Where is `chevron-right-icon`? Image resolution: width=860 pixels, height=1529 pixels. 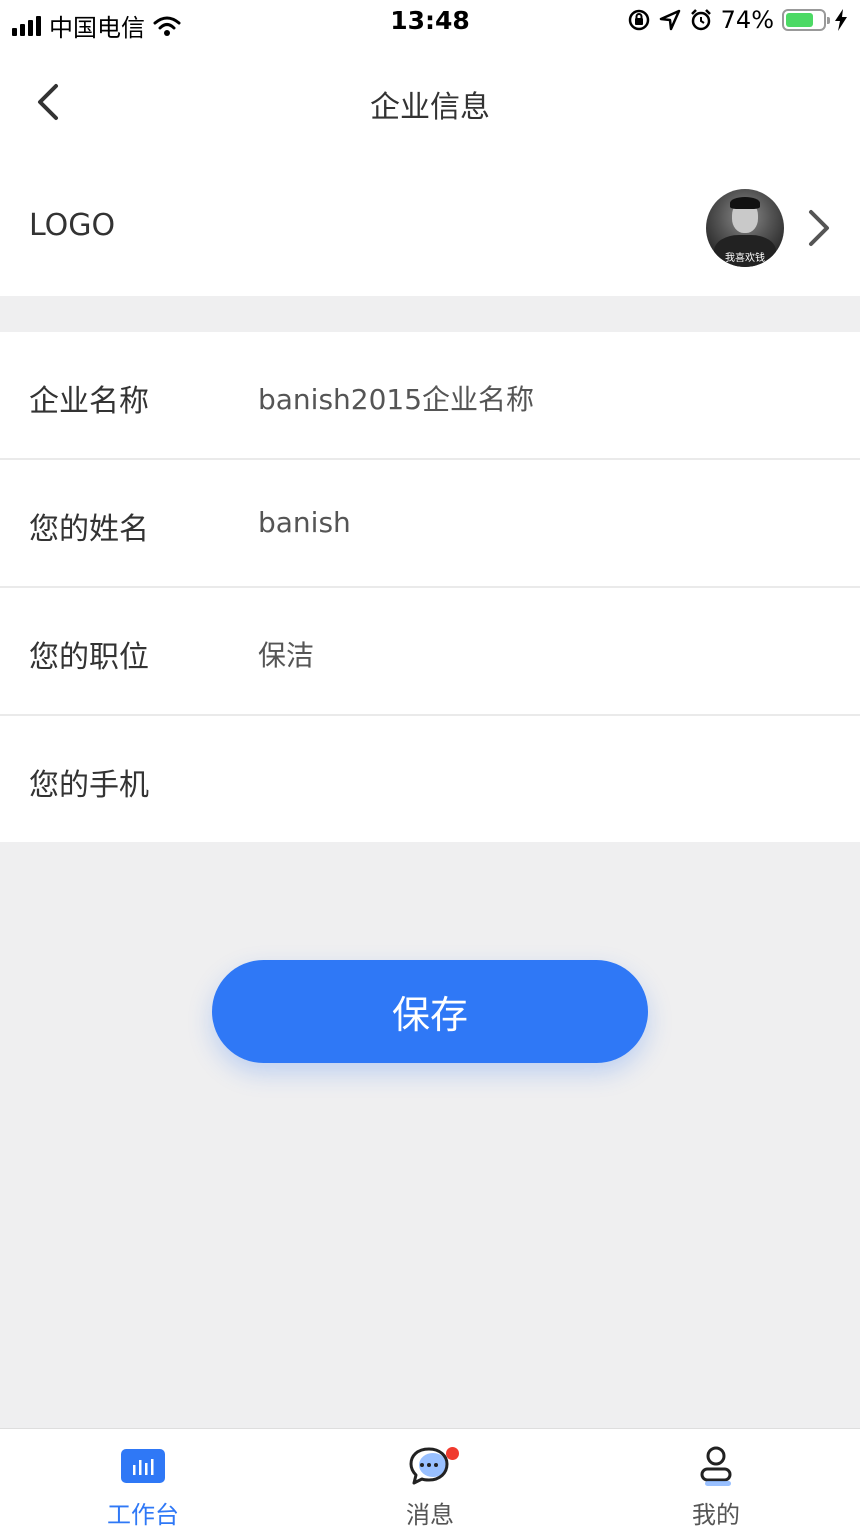 chevron-right-icon is located at coordinates (819, 228).